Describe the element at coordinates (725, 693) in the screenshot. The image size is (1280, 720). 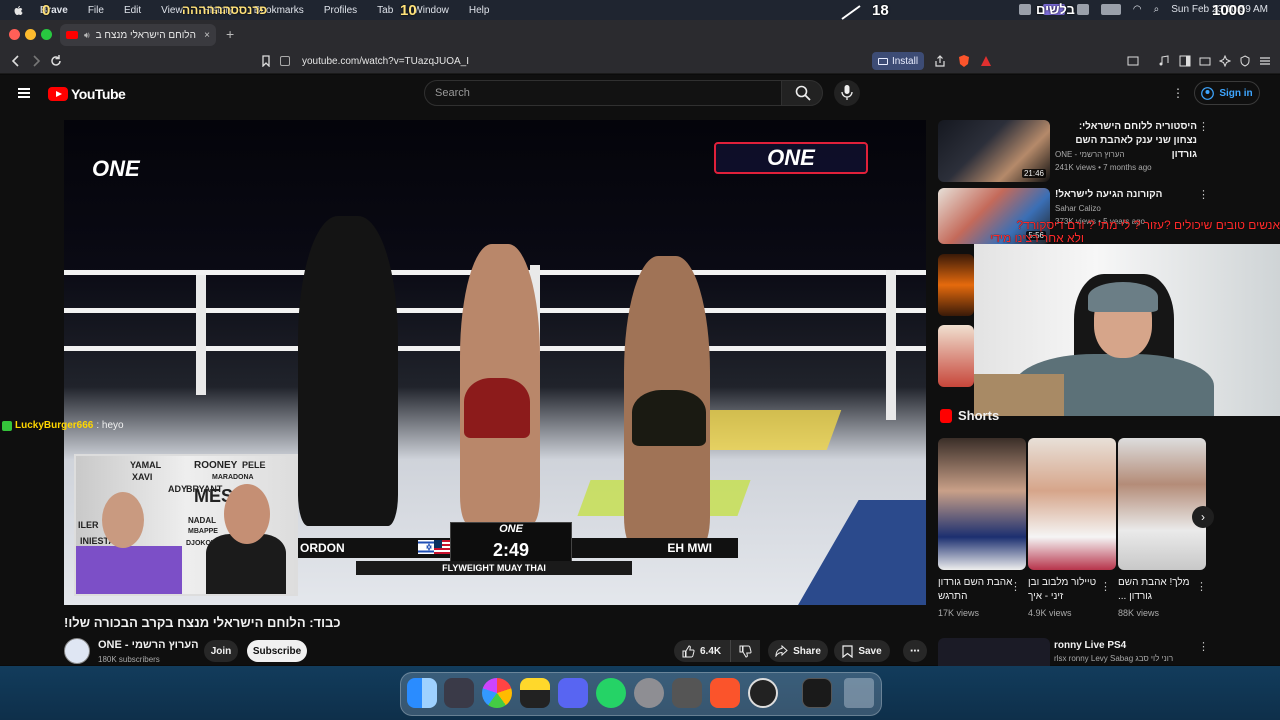
I see `brave-icon` at that location.